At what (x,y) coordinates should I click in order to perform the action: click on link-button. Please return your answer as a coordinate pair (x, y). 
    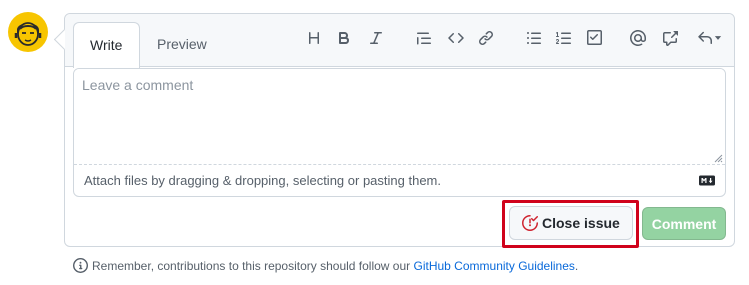
    Looking at the image, I should click on (486, 38).